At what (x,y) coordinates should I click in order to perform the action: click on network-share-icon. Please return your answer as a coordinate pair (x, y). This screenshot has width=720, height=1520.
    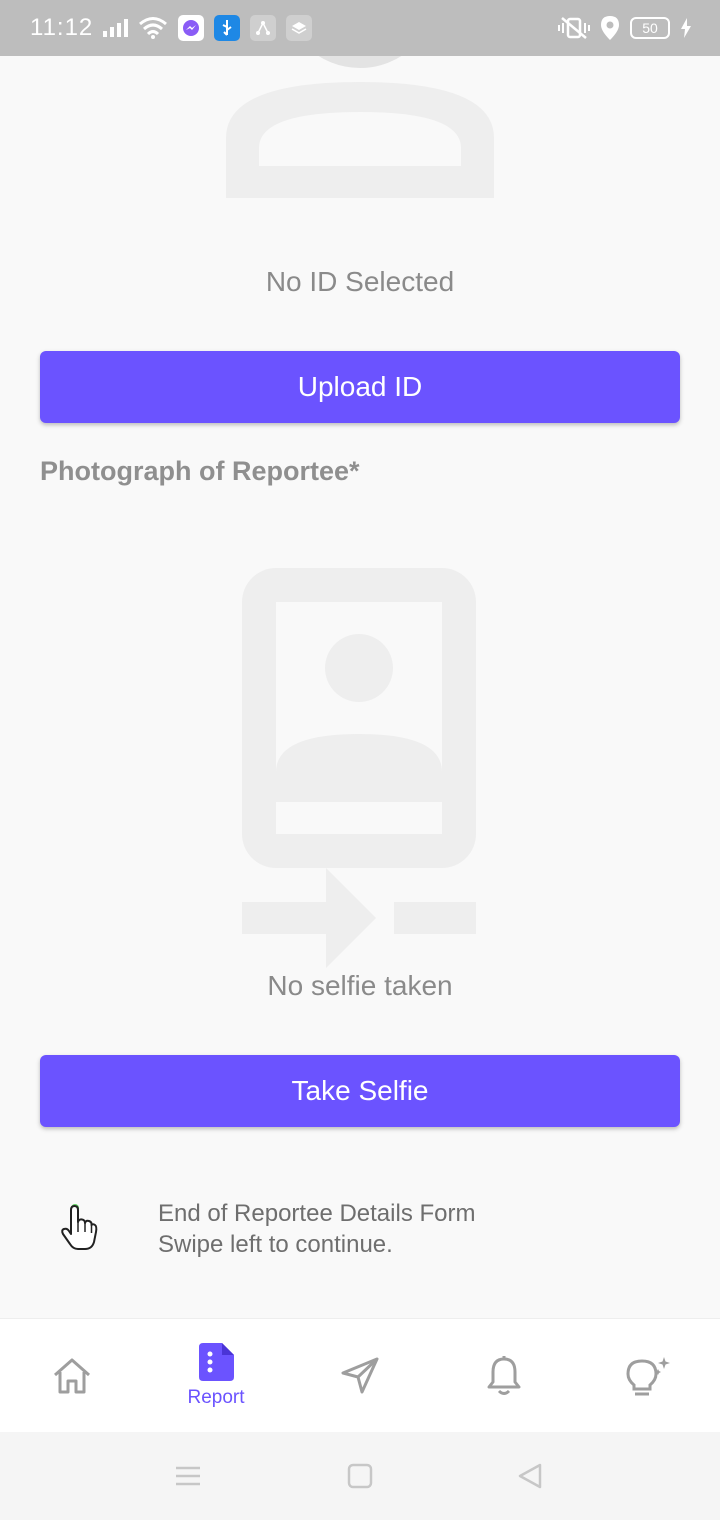
    Looking at the image, I should click on (263, 28).